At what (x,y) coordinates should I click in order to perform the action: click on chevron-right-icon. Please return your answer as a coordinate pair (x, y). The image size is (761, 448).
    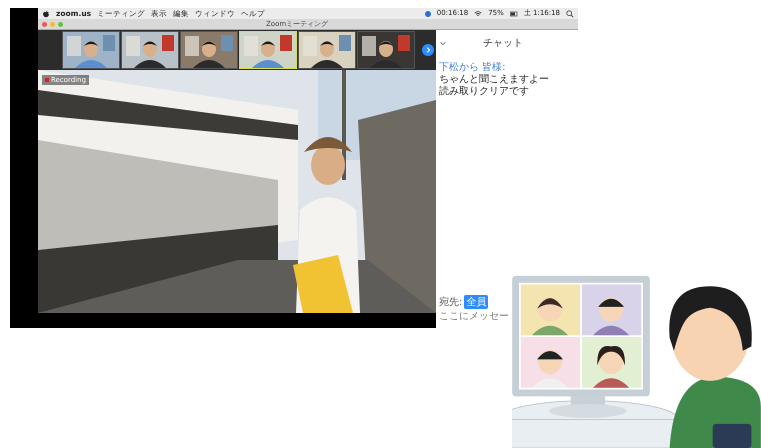
    Looking at the image, I should click on (428, 50).